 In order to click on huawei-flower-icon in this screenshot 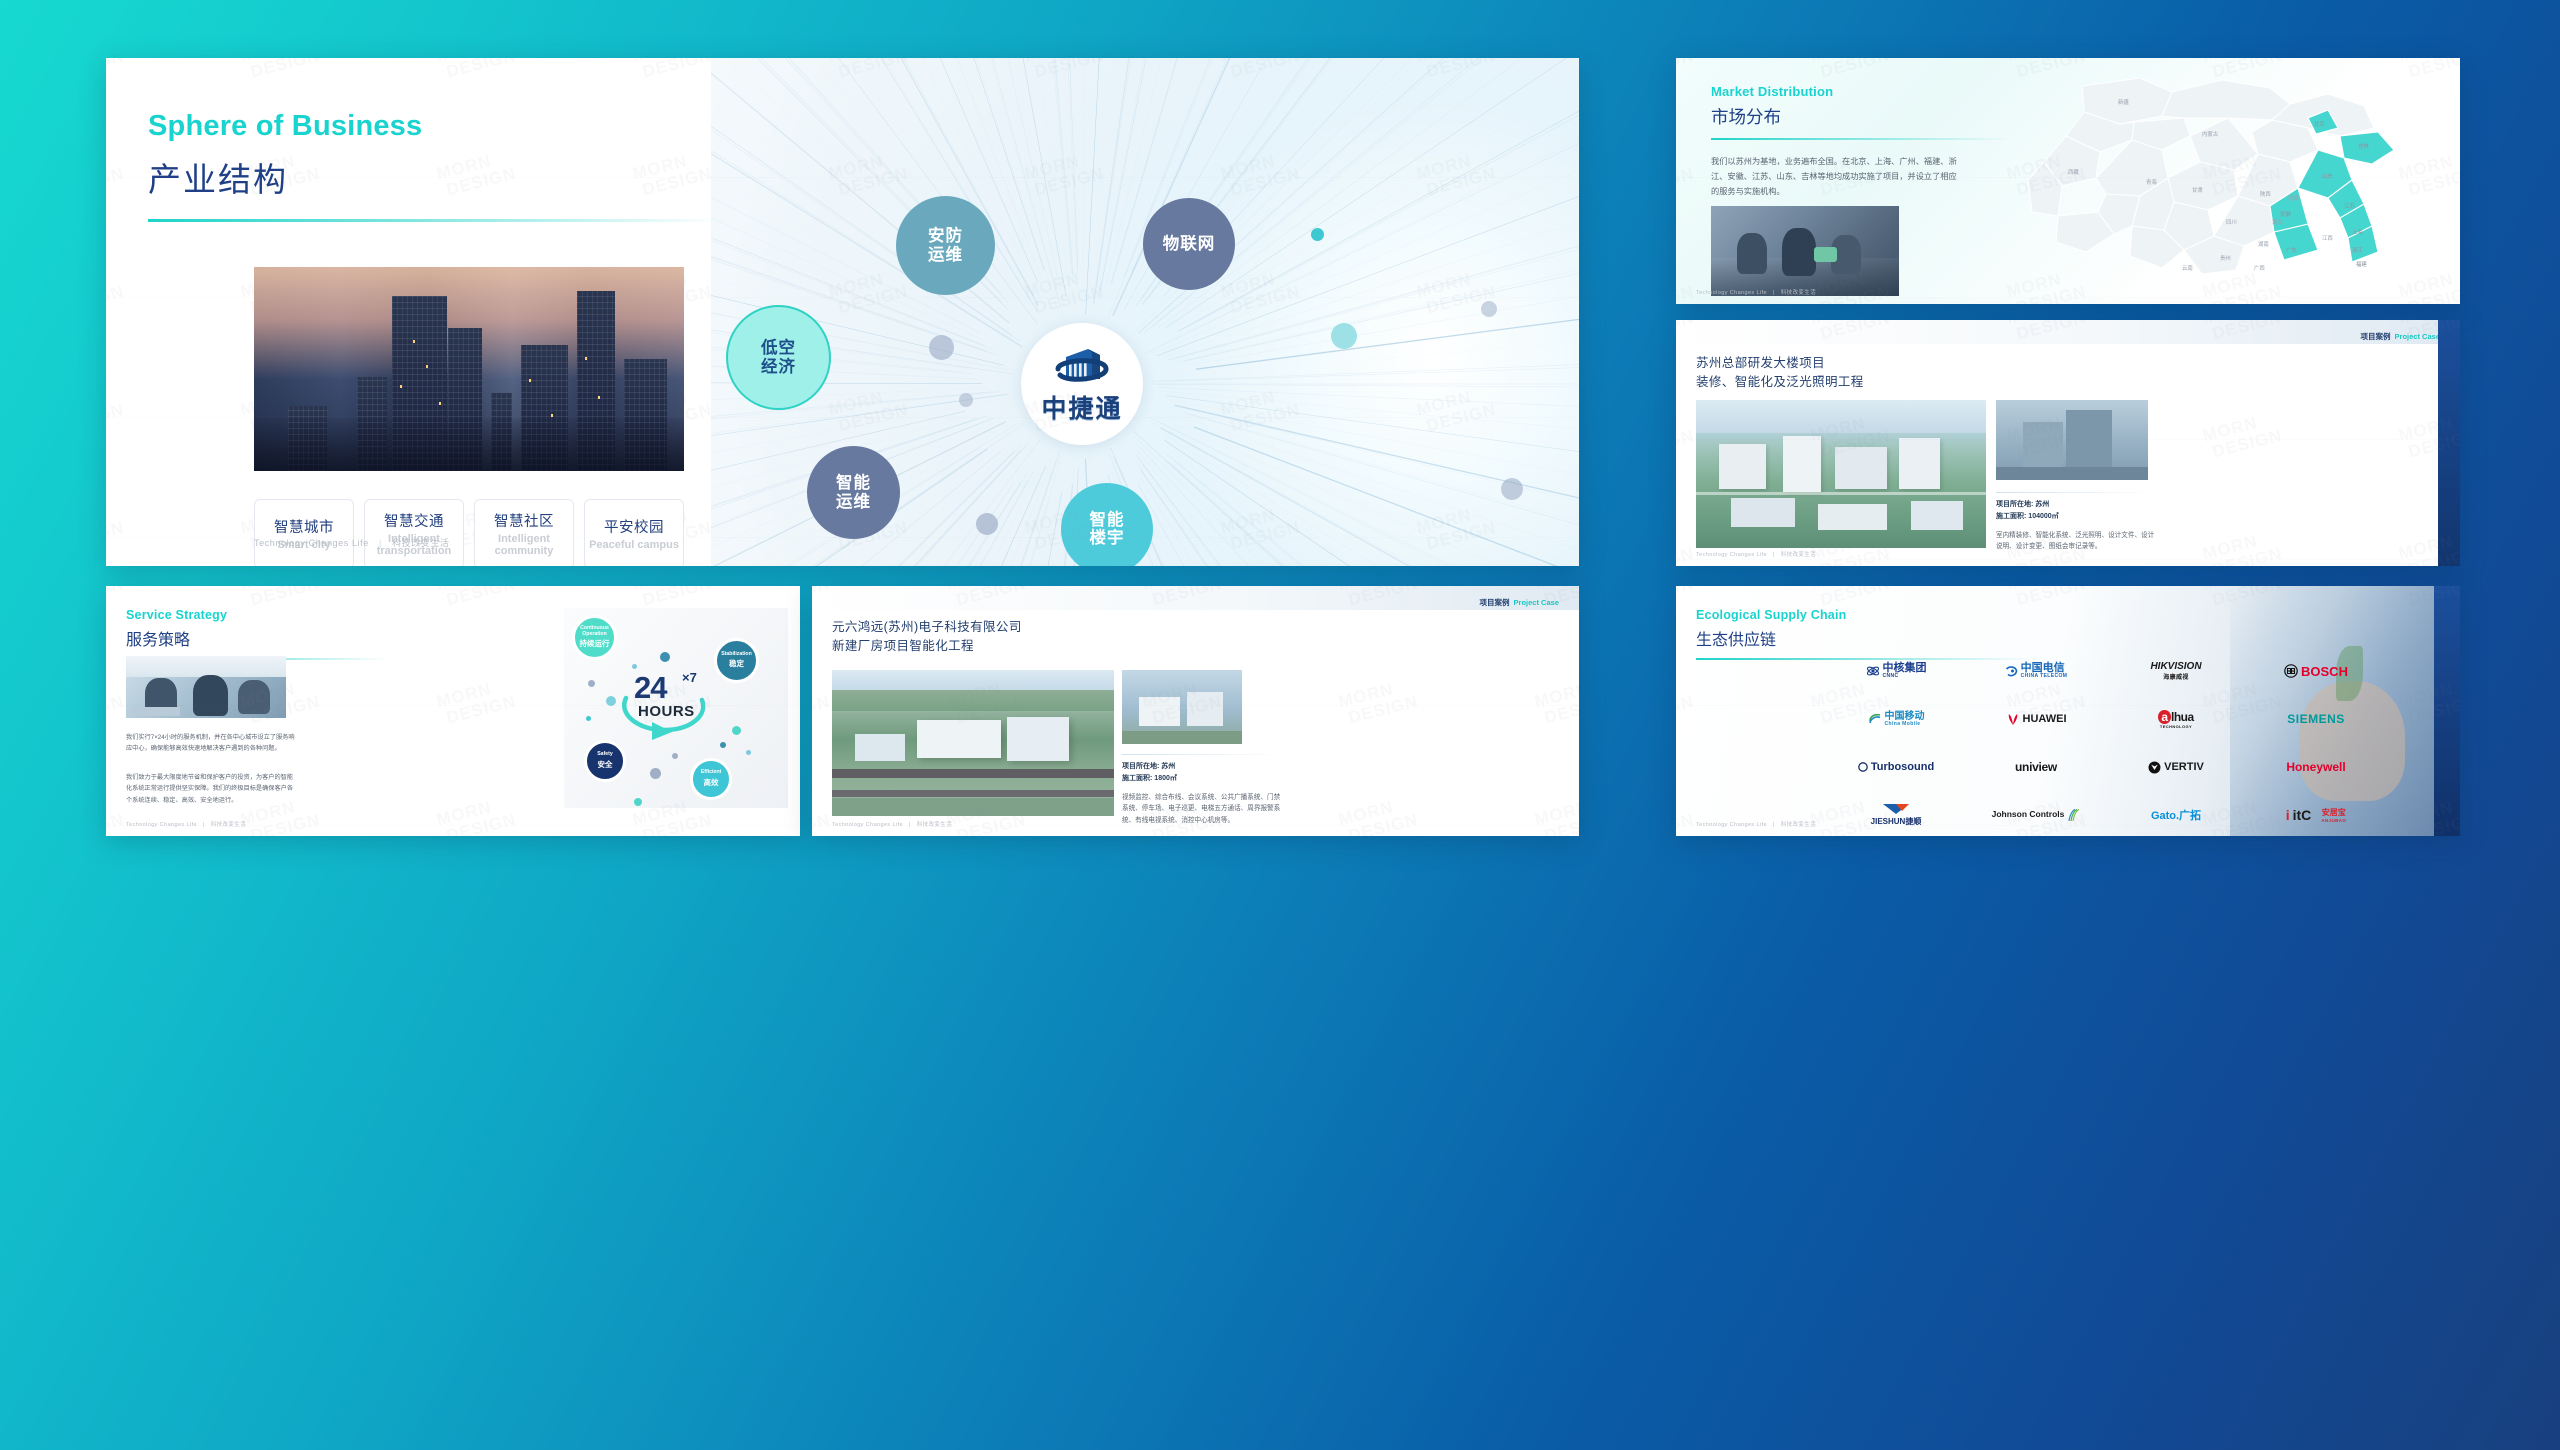, I will do `click(2012, 719)`.